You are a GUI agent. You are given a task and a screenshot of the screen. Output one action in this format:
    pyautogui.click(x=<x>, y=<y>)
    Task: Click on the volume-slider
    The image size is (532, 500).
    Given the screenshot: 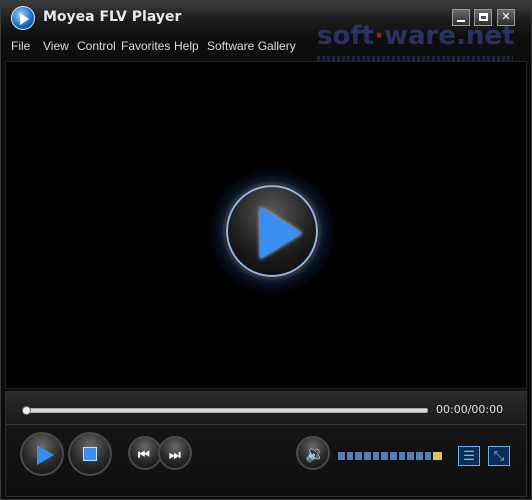 What is the action you would take?
    pyautogui.click(x=390, y=457)
    